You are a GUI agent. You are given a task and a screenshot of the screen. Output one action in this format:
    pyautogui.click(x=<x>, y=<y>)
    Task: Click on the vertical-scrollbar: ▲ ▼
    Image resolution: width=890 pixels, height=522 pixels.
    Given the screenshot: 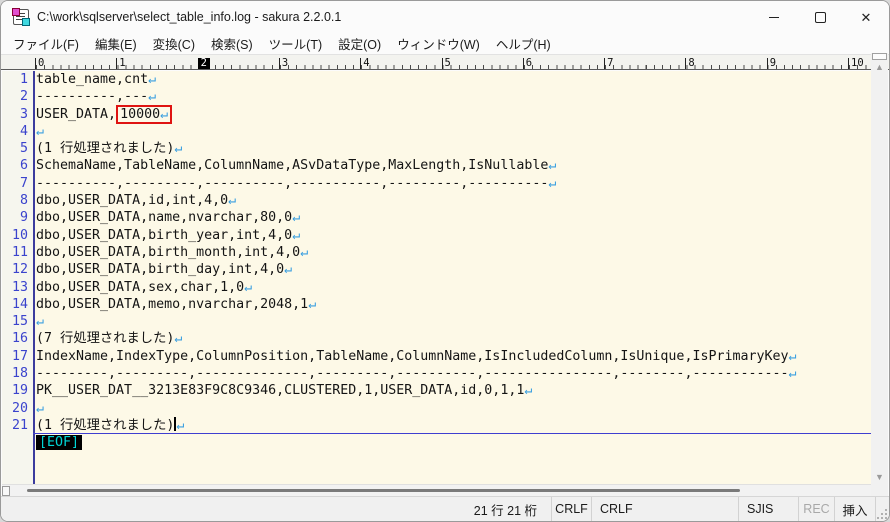 What is the action you would take?
    pyautogui.click(x=879, y=268)
    